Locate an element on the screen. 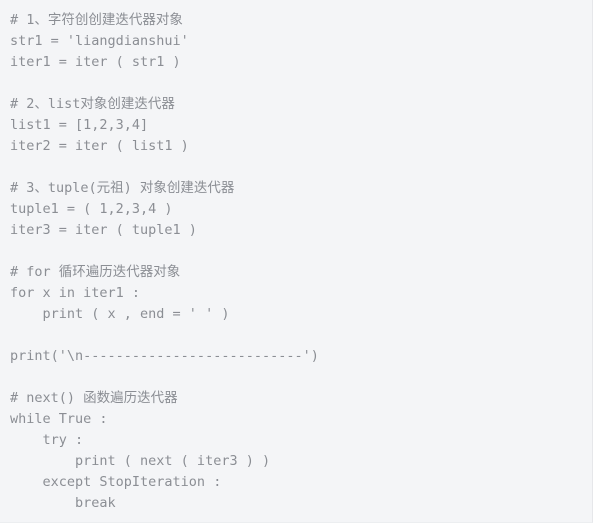  code-line: except StopIteration : is located at coordinates (116, 482).